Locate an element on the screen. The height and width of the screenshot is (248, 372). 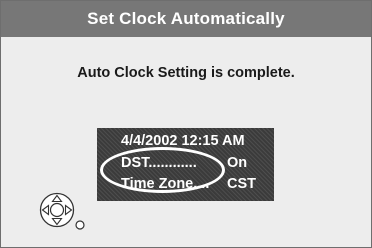
time-zone-value: CST is located at coordinates (241, 184).